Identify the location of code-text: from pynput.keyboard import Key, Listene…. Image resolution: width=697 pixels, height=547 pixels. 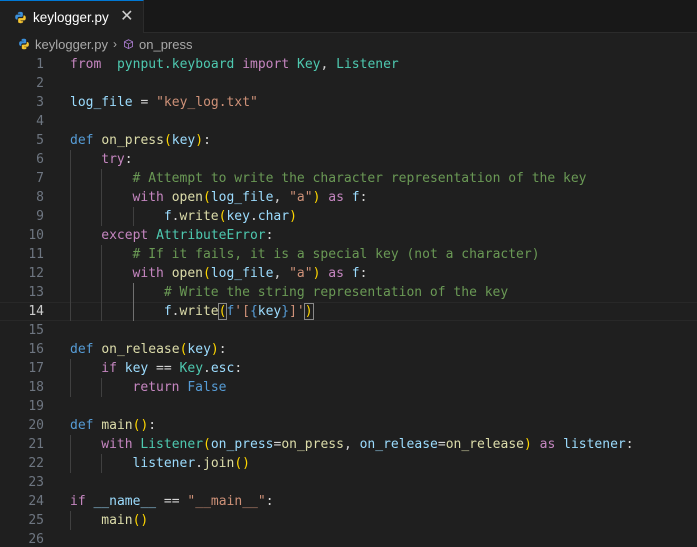
(234, 64).